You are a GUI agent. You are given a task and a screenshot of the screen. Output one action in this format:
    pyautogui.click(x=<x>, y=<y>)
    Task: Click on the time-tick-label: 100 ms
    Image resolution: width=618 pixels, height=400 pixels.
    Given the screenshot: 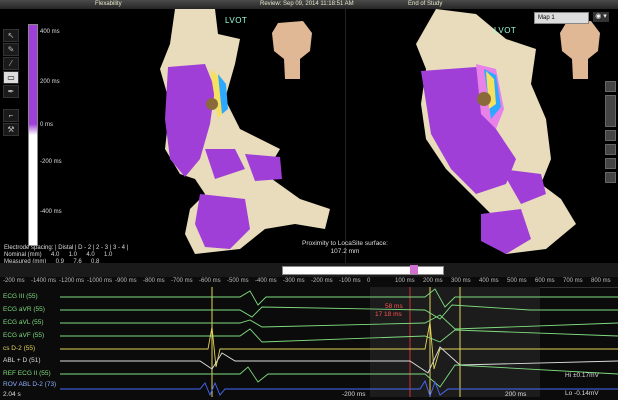 What is the action you would take?
    pyautogui.click(x=405, y=281)
    